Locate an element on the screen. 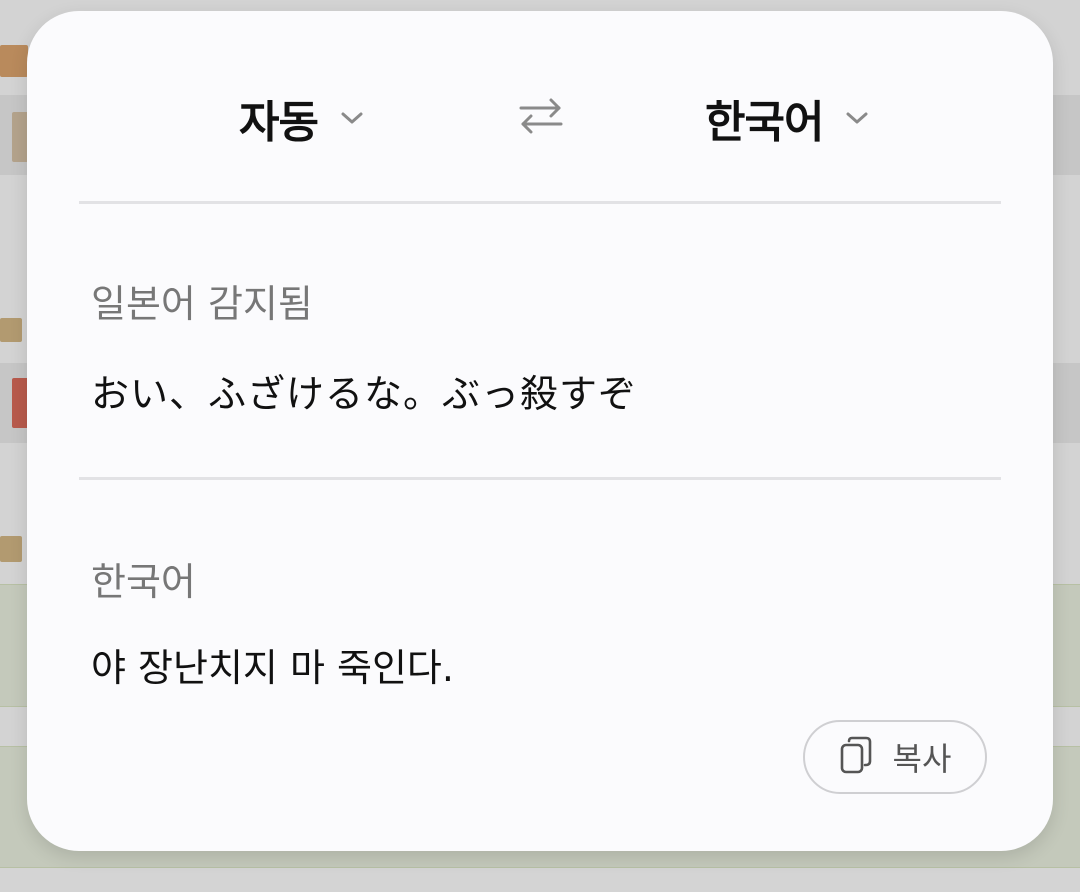 Image resolution: width=1080 pixels, height=892 pixels. target-language-label: 한국어 is located at coordinates (764, 122).